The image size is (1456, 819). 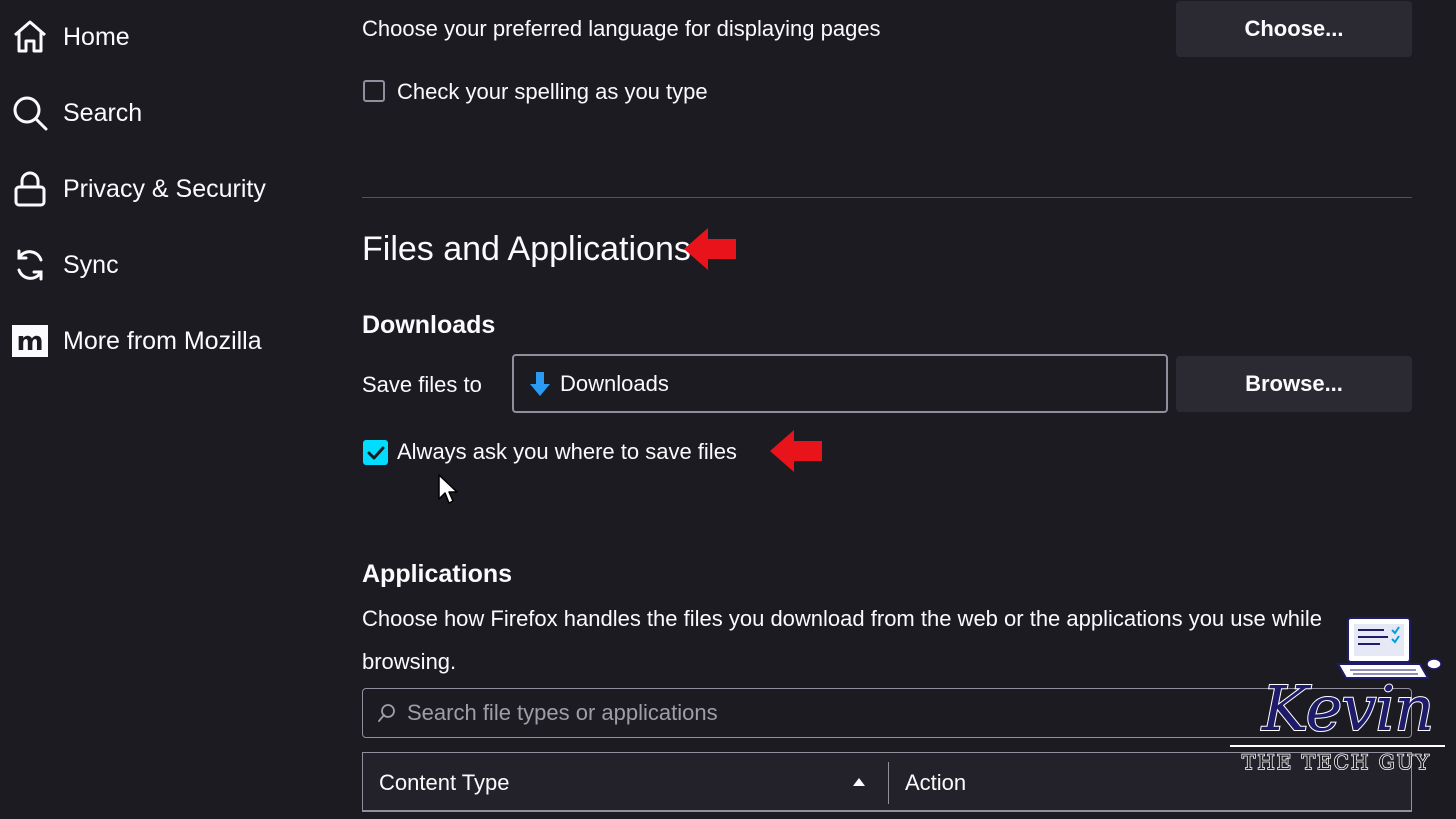 I want to click on always-ask-checkbox, so click(x=375, y=452).